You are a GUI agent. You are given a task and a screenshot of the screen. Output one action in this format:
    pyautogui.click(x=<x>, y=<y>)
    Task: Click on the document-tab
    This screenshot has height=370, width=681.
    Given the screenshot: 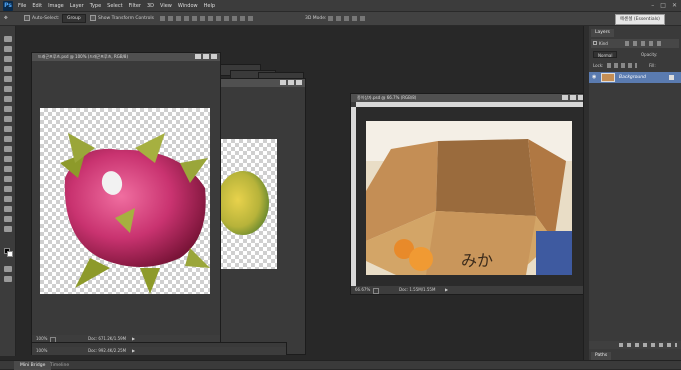 What is the action you would take?
    pyautogui.click(x=262, y=83)
    